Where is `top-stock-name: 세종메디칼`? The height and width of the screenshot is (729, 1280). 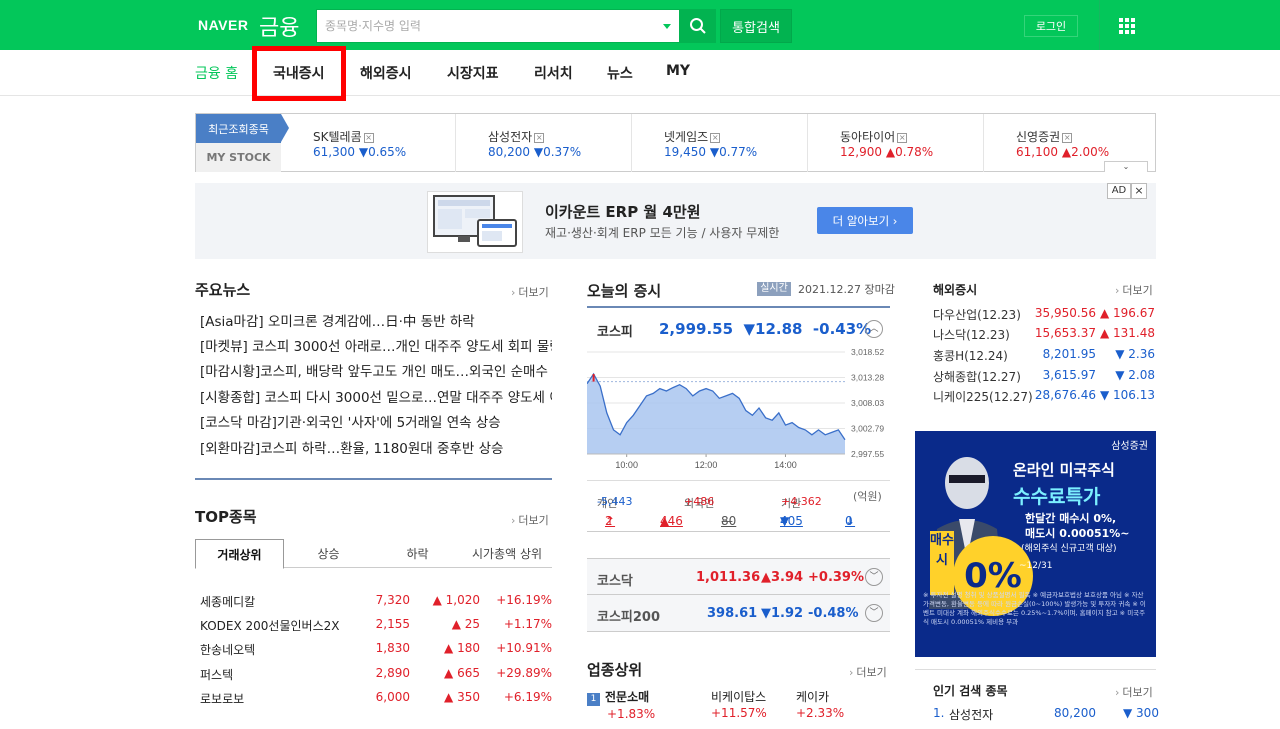 top-stock-name: 세종메디칼 is located at coordinates (227, 601).